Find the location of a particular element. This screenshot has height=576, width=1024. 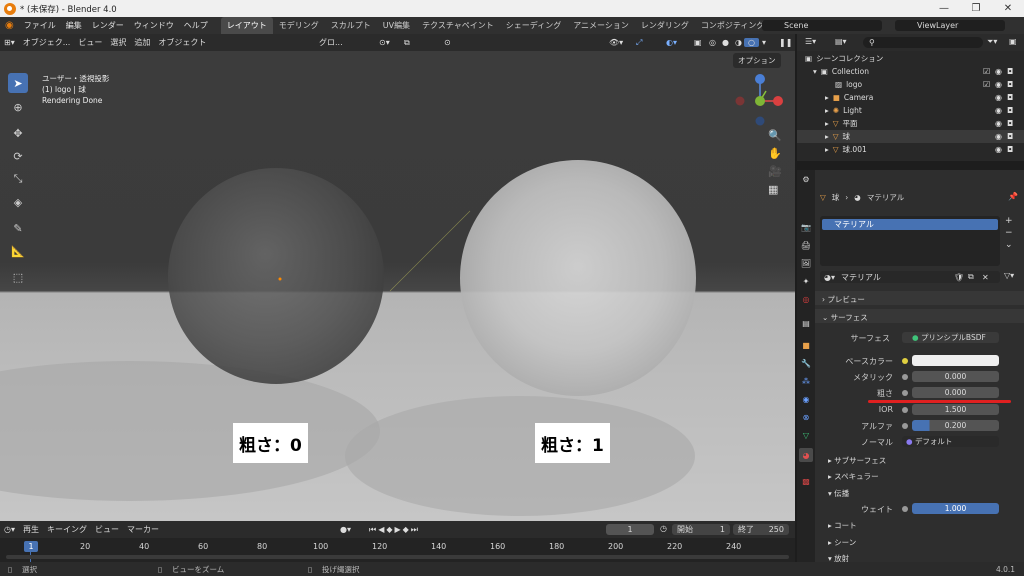

timeline-scrollbar is located at coordinates (397, 557).